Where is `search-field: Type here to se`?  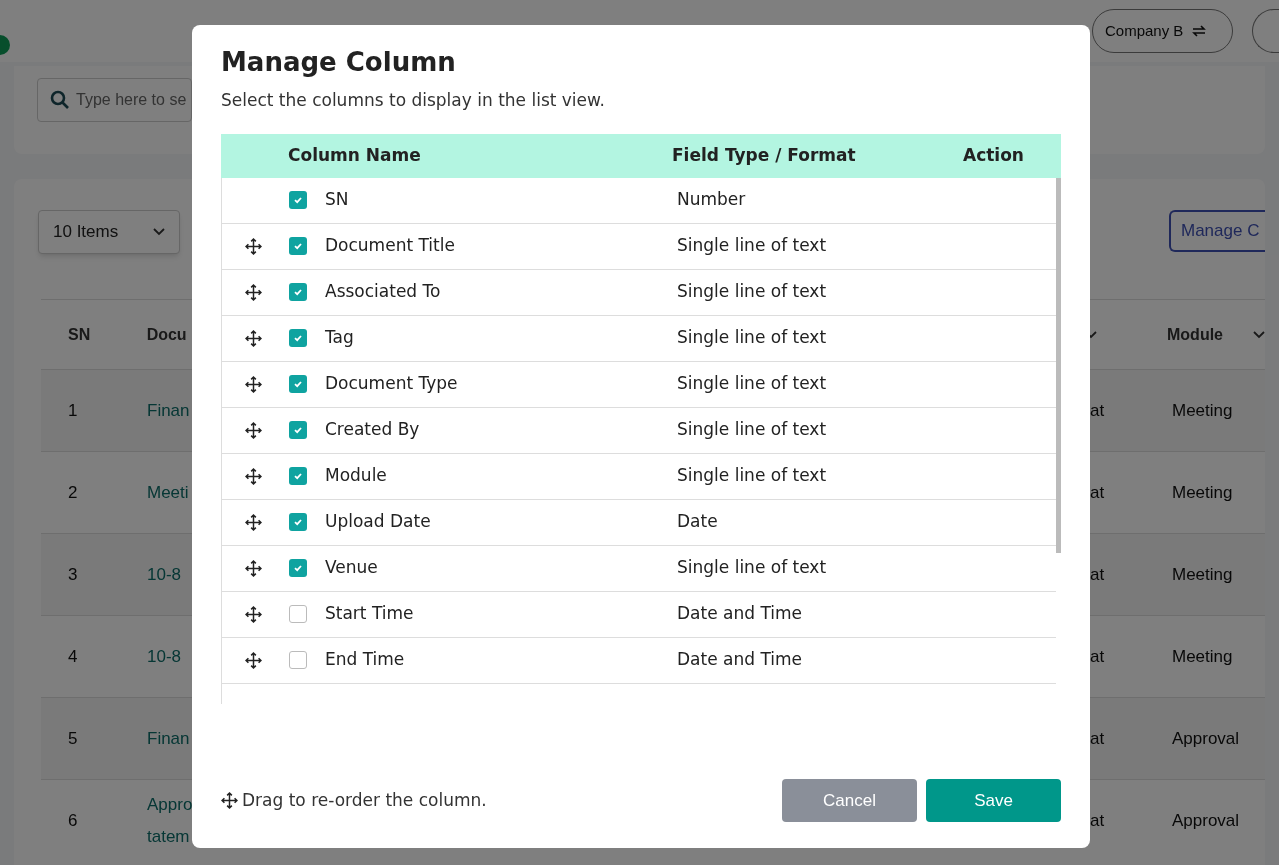 search-field: Type here to se is located at coordinates (114, 100).